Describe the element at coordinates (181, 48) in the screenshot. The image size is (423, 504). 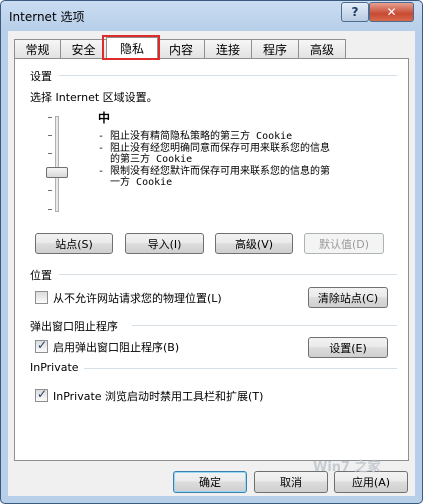
I see `tab-content: 内容` at that location.